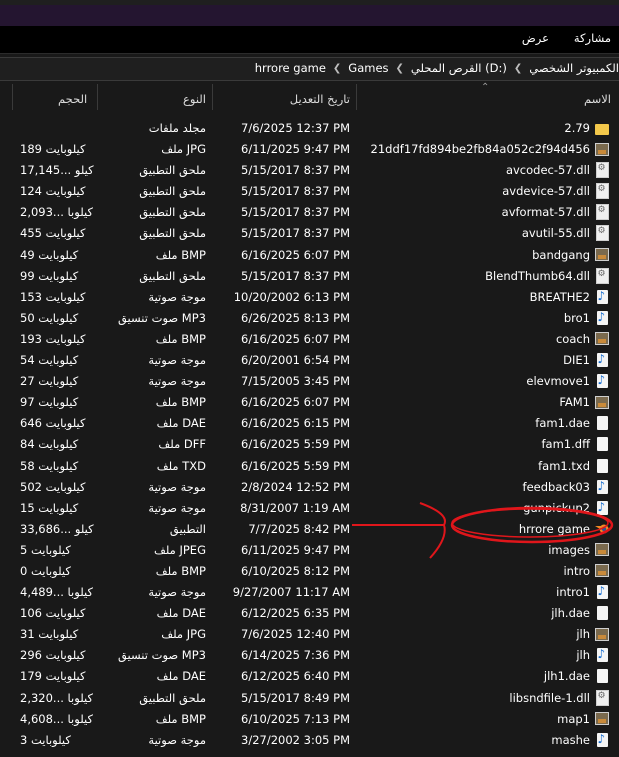 Image resolution: width=619 pixels, height=757 pixels. I want to click on command-bar: مشاركة عرض, so click(309, 39).